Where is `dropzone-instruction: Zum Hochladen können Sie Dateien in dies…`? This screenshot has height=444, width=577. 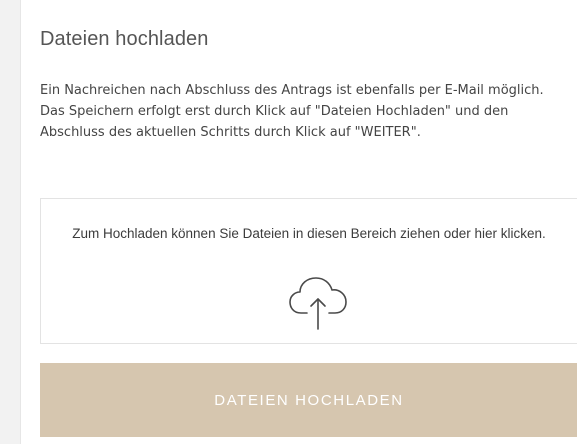
dropzone-instruction: Zum Hochladen können Sie Dateien in dies… is located at coordinates (309, 233).